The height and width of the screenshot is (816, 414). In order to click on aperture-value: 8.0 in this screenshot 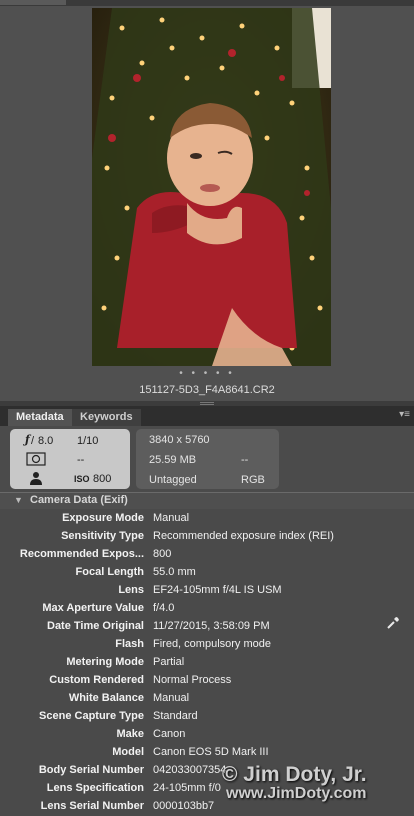, I will do `click(46, 441)`.